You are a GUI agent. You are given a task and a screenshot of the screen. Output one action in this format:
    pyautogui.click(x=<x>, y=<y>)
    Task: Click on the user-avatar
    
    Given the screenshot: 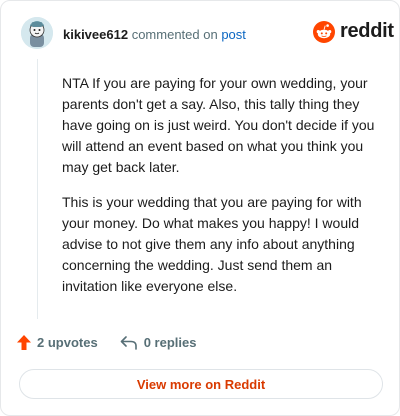 What is the action you would take?
    pyautogui.click(x=37, y=33)
    